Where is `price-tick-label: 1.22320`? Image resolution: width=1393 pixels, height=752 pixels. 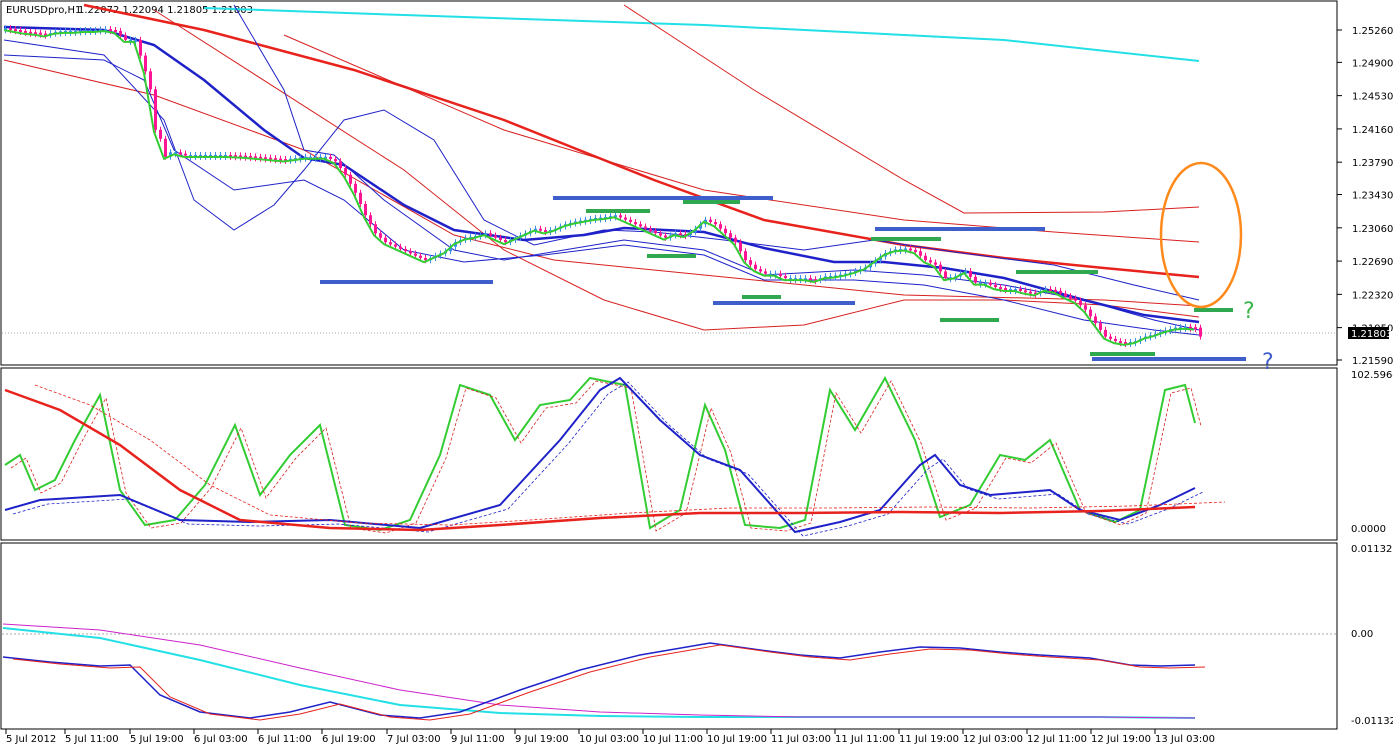
price-tick-label: 1.22320 is located at coordinates (1372, 295).